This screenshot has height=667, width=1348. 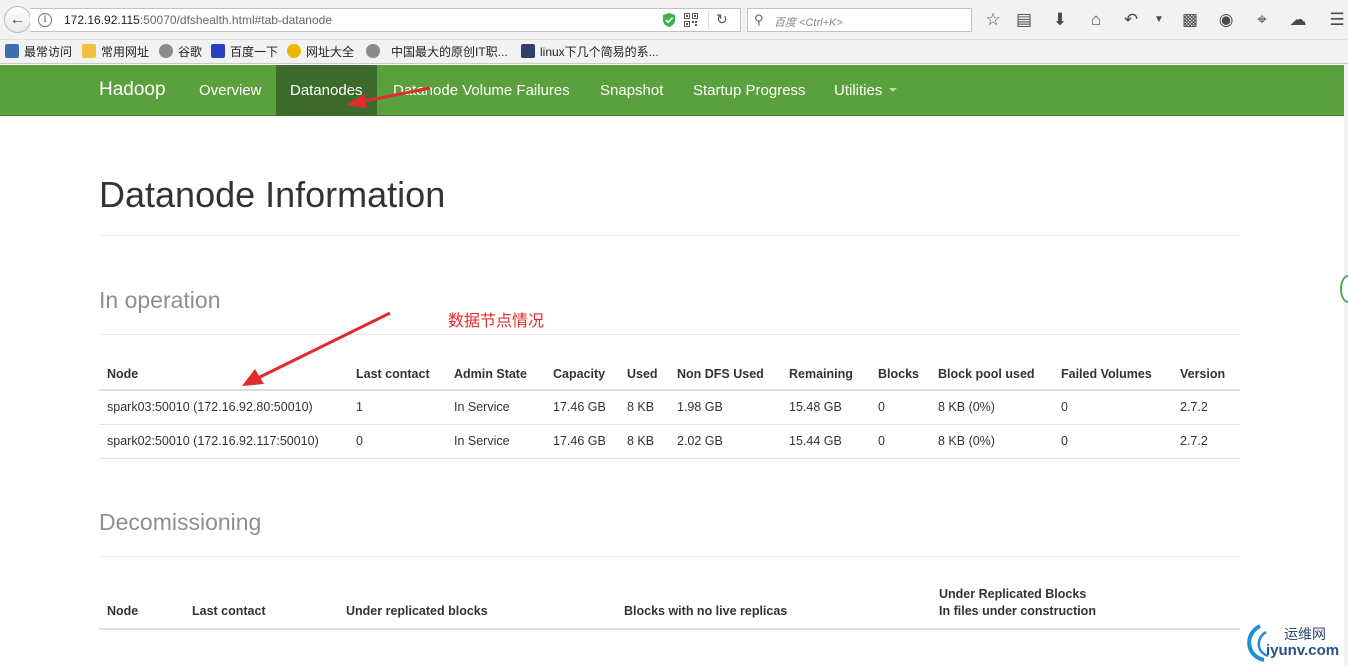 I want to click on reading-list-icon: ▤, so click(x=1024, y=20).